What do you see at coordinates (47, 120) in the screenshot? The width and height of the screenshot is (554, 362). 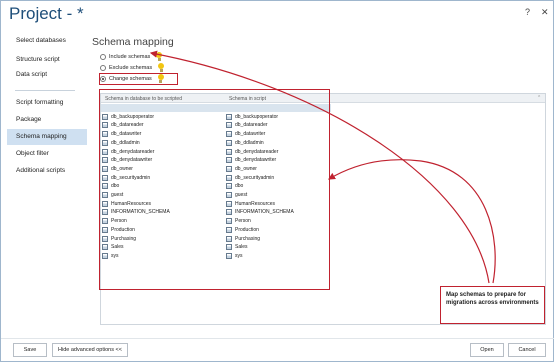 I see `sidebar-item-package: Package` at bounding box center [47, 120].